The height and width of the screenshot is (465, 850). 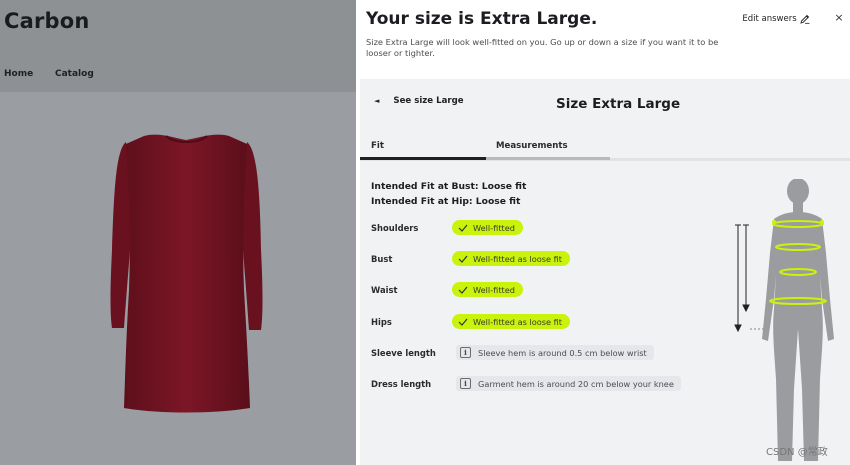 I want to click on tab-measurements-indicator, so click(x=548, y=158).